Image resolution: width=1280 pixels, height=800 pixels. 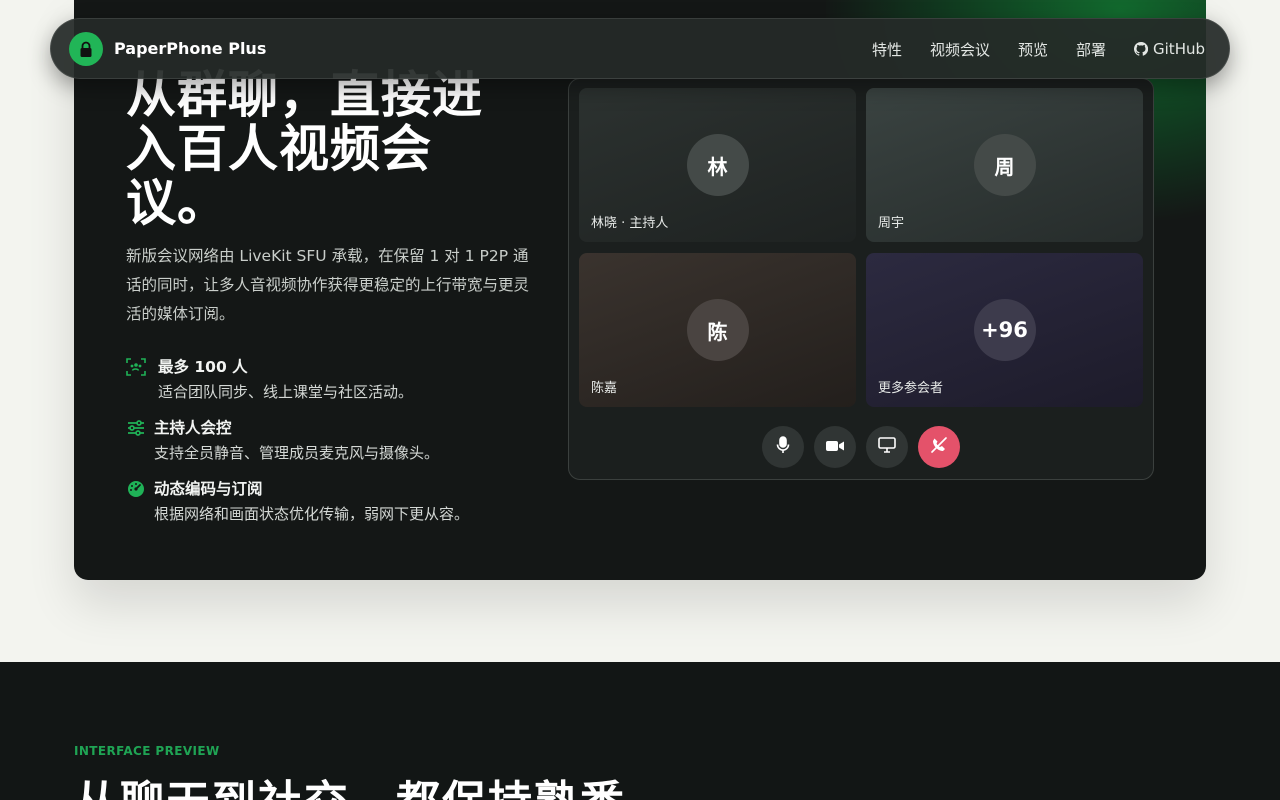 I want to click on lock-icon, so click(x=86, y=49).